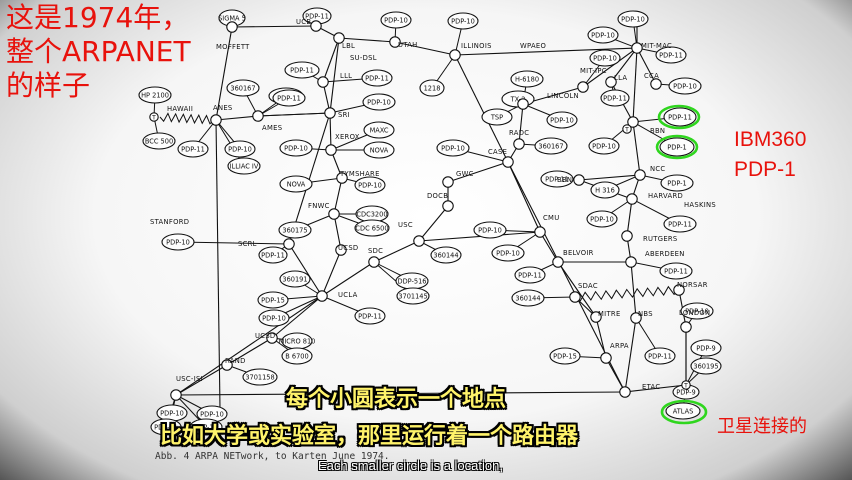 Image resolution: width=852 pixels, height=480 pixels. I want to click on site-label-sdc: SDC, so click(375, 251).